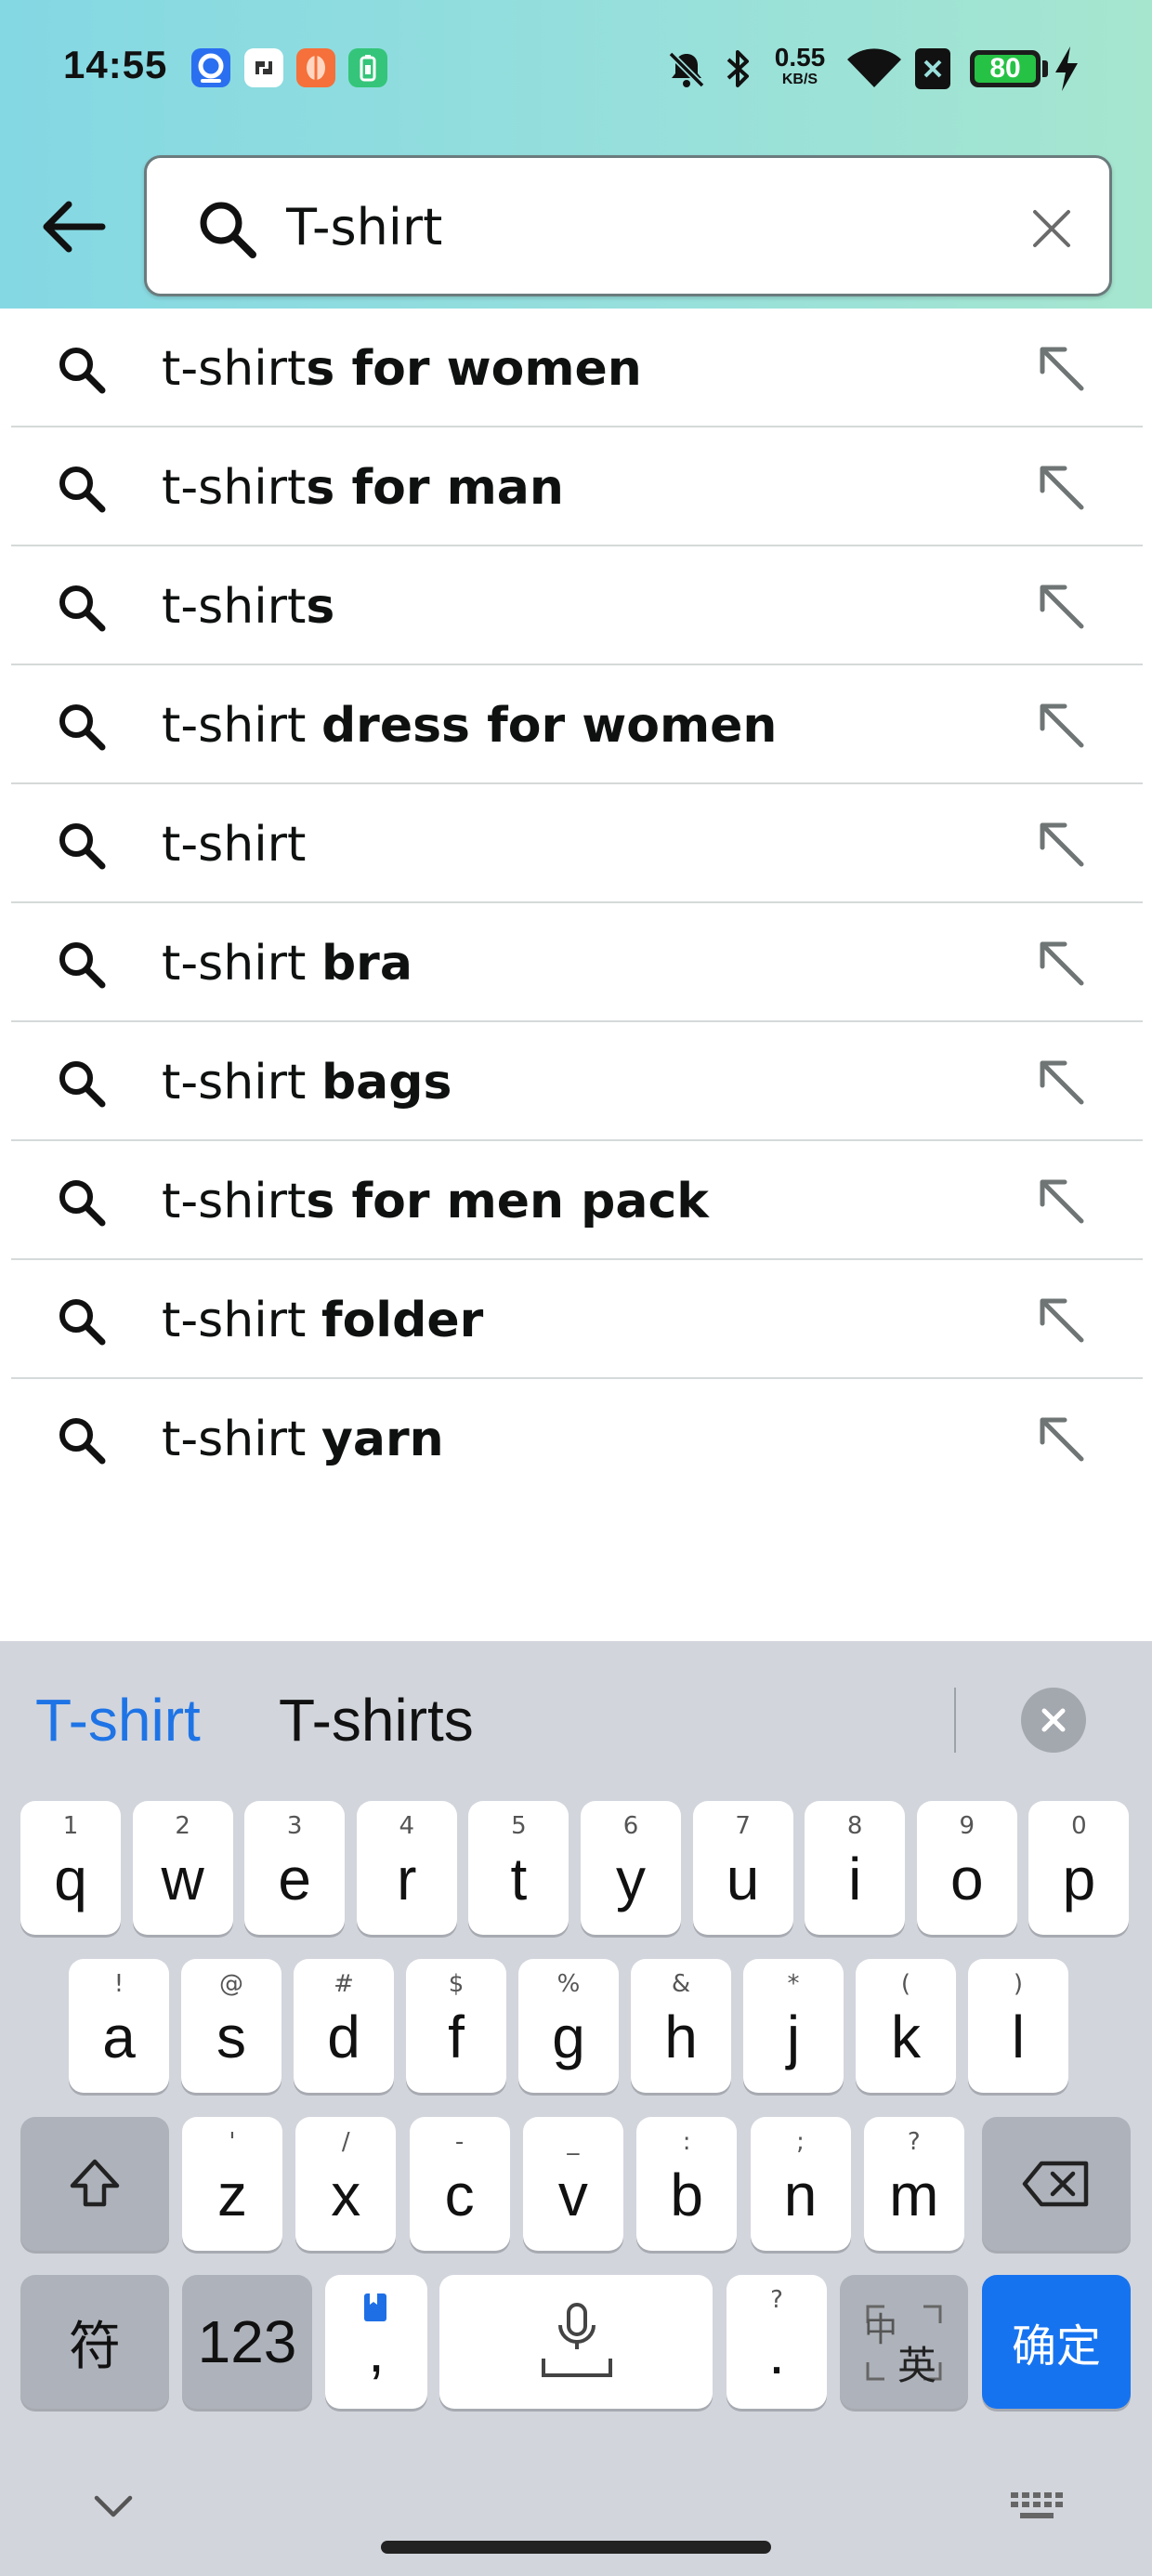  What do you see at coordinates (295, 1868) in the screenshot?
I see `key-e: 3e` at bounding box center [295, 1868].